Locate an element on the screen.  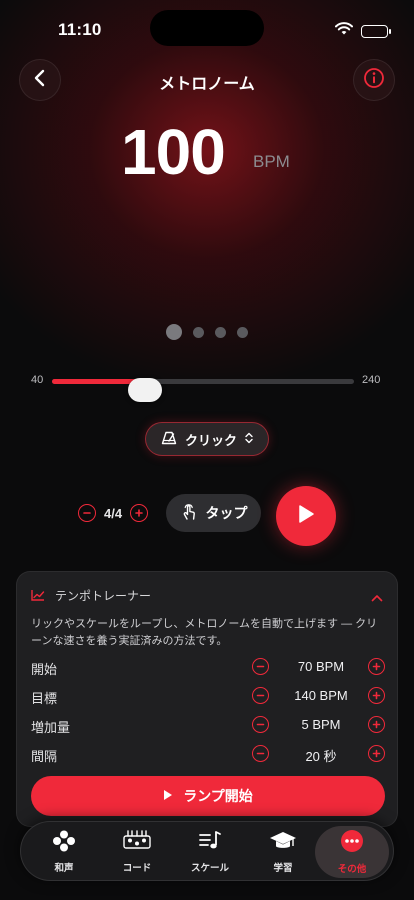
status-icons is located at coordinates (363, 31).